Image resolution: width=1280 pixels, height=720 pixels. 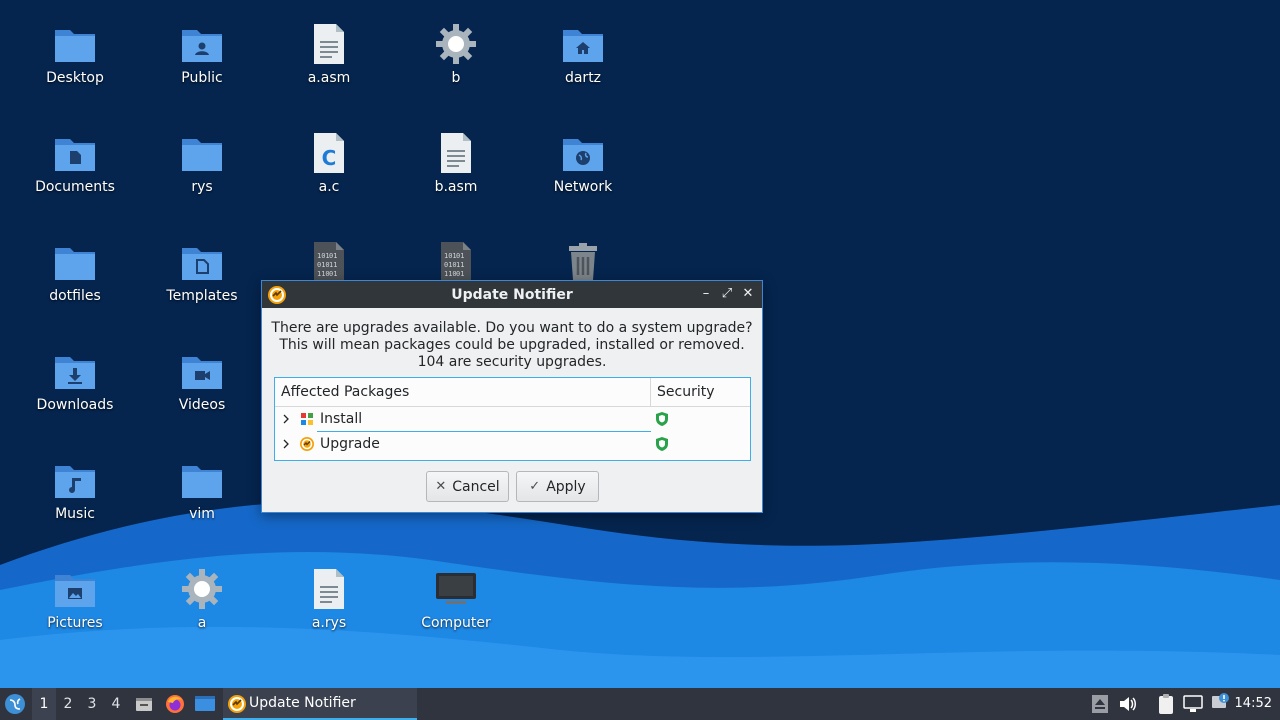 I want to click on desktop-icon-dotfiles: dotfiles, so click(x=75, y=274).